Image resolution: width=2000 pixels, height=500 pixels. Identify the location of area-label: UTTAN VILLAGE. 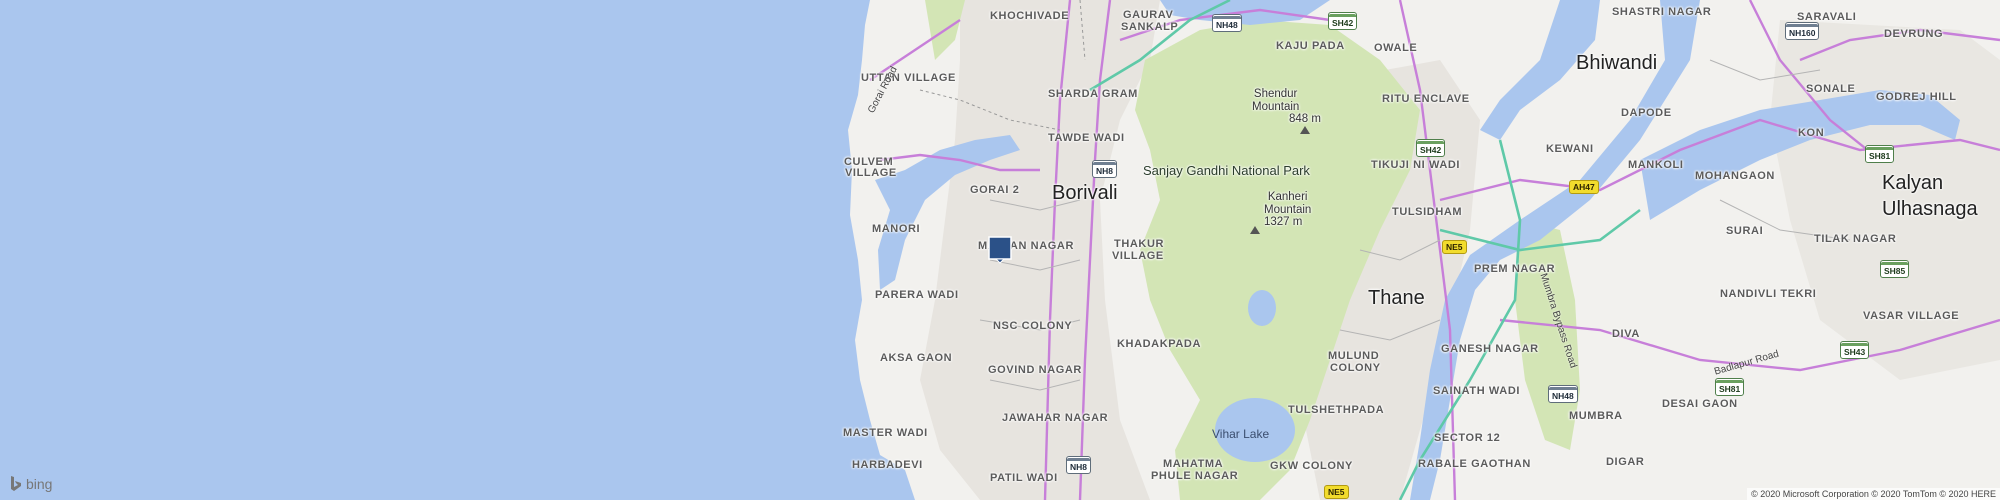
(908, 78).